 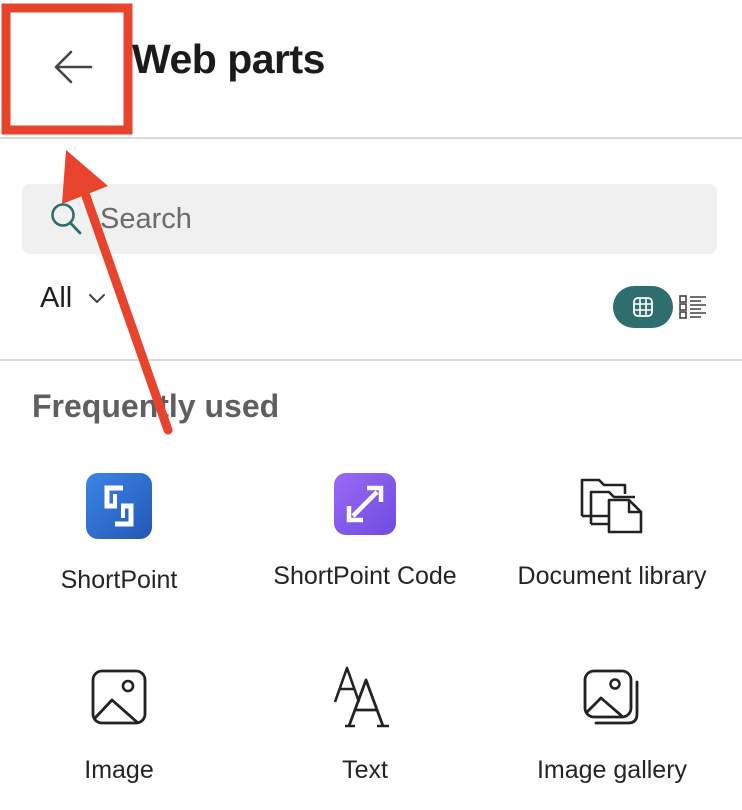 What do you see at coordinates (156, 406) in the screenshot?
I see `section-title: Frequently used` at bounding box center [156, 406].